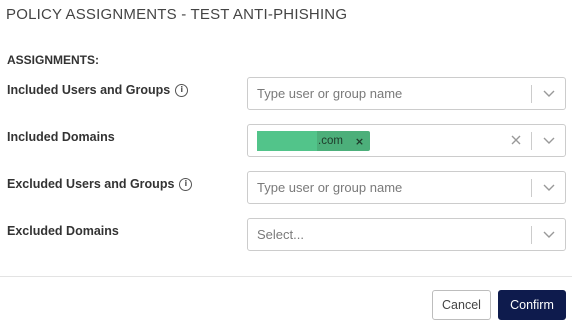 The image size is (572, 327). I want to click on included-domains-label-text: Included Domains, so click(61, 137).